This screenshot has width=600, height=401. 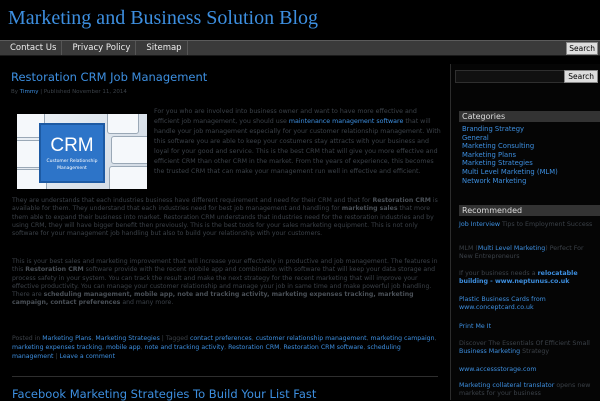 I want to click on sidebar-search: Search, so click(x=526, y=76).